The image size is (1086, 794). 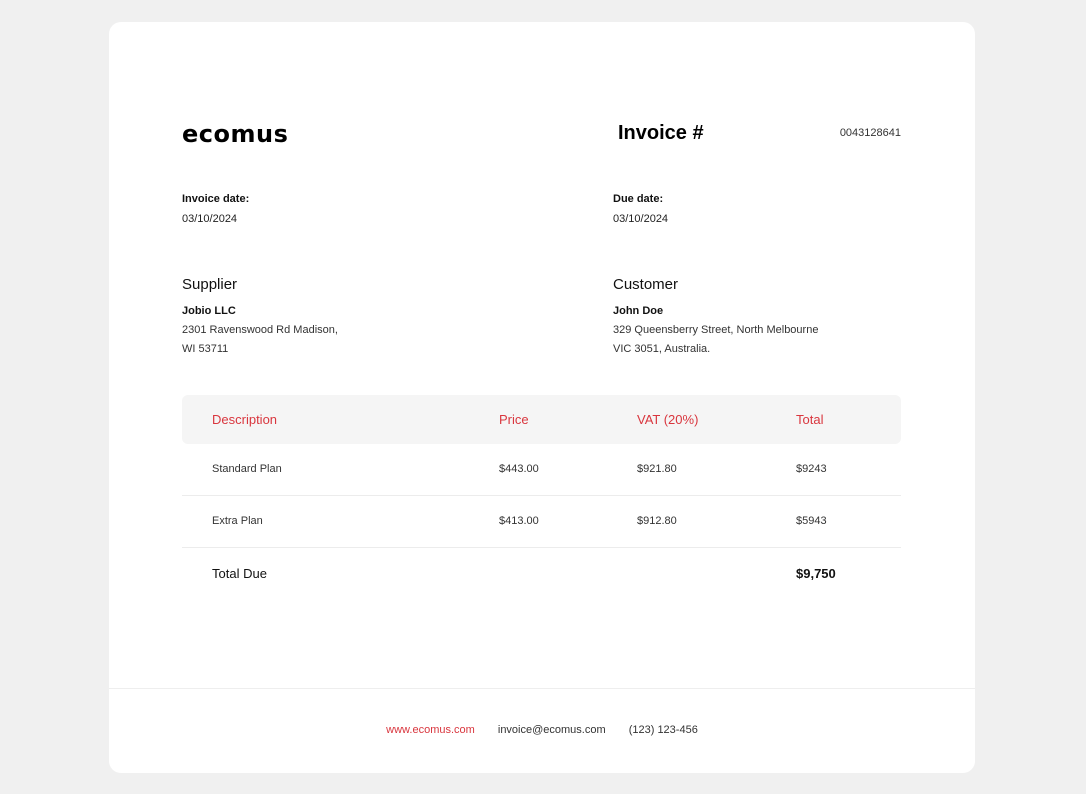 What do you see at coordinates (541, 522) in the screenshot?
I see `table-row: Extra Plan $413.00 $912.80 $5943` at bounding box center [541, 522].